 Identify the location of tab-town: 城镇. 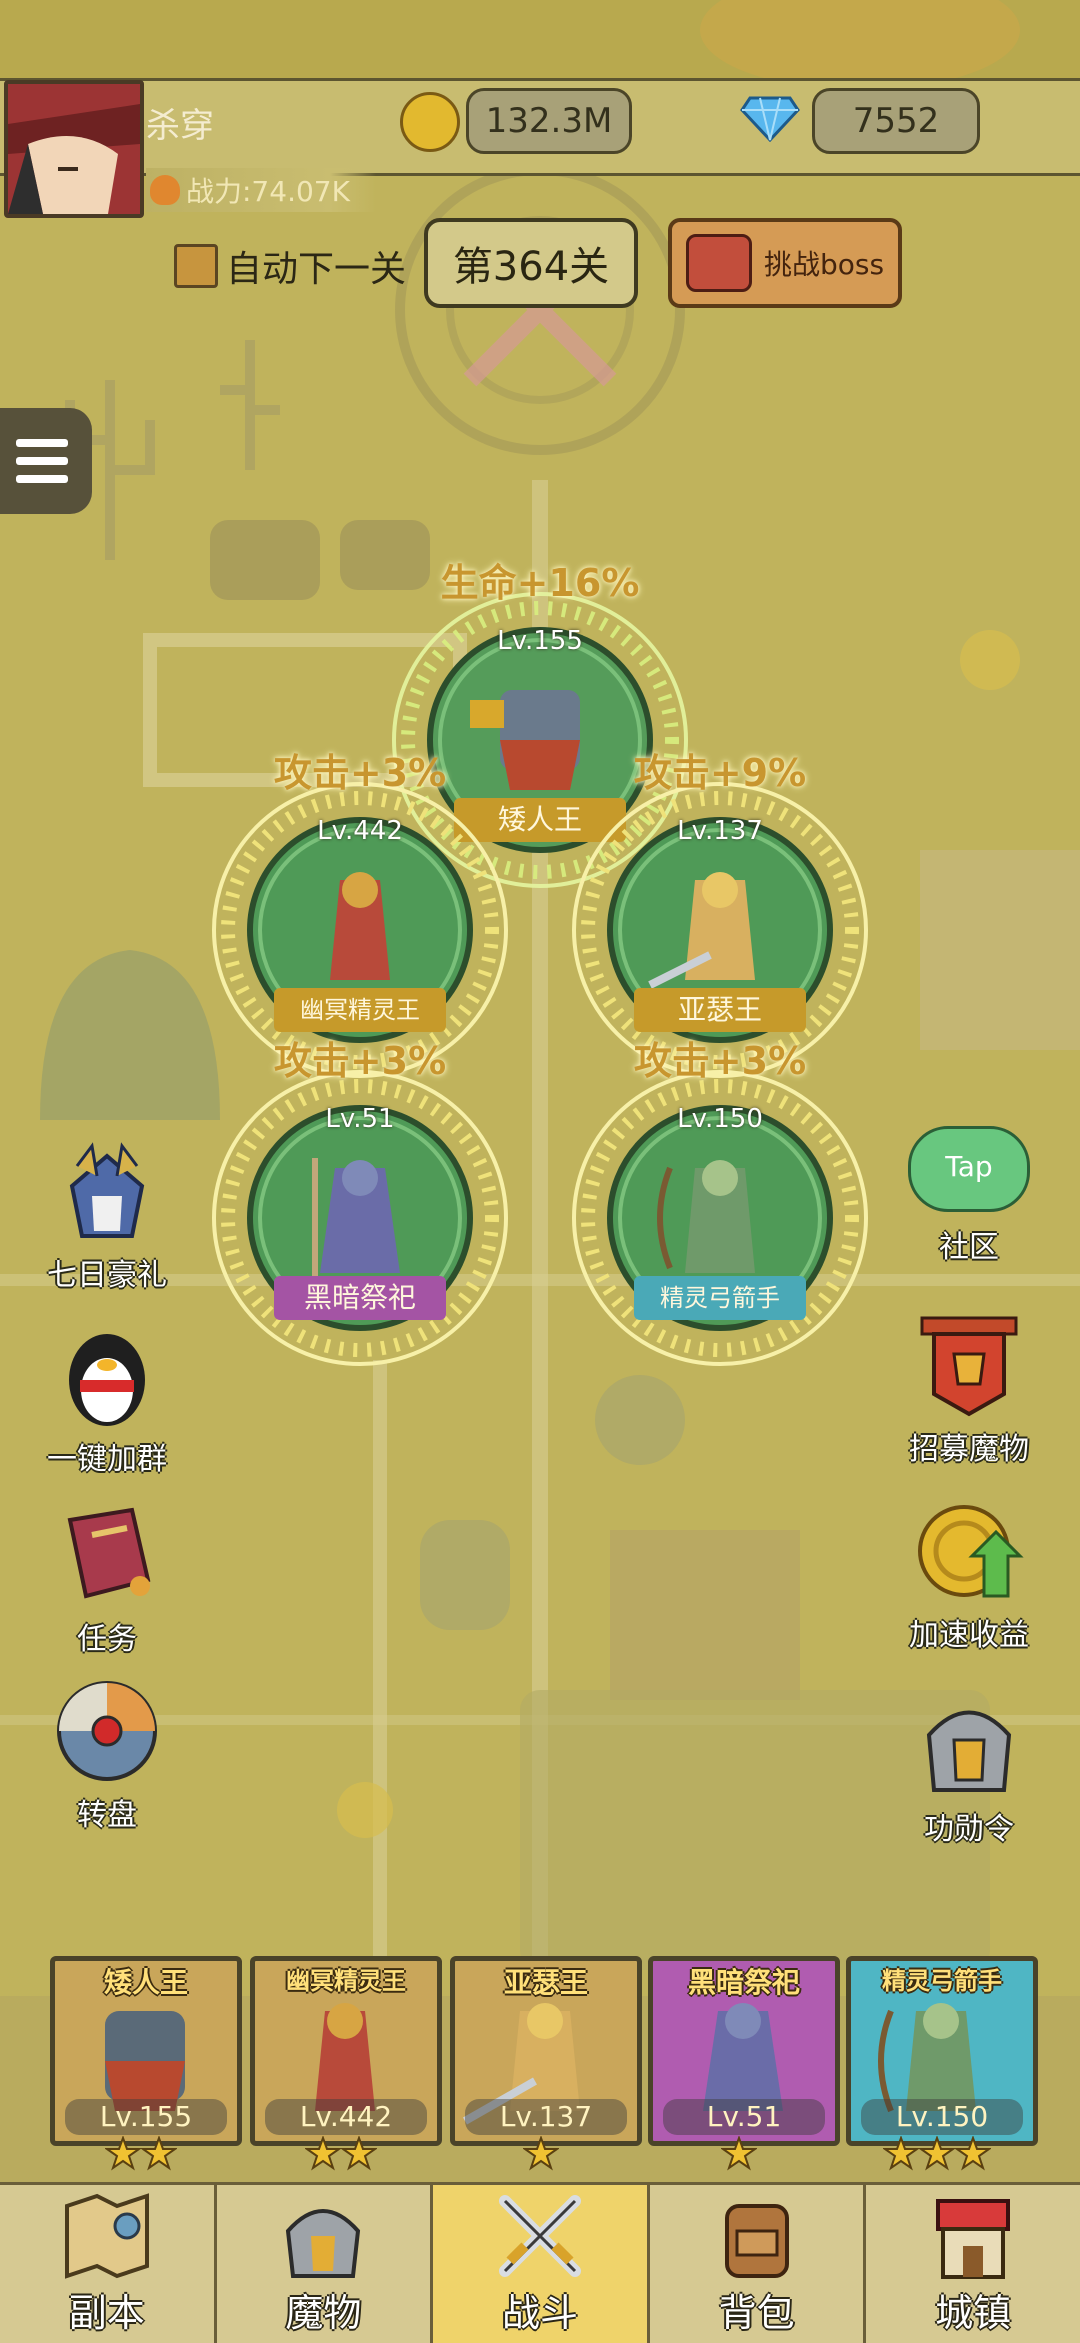
(973, 2264).